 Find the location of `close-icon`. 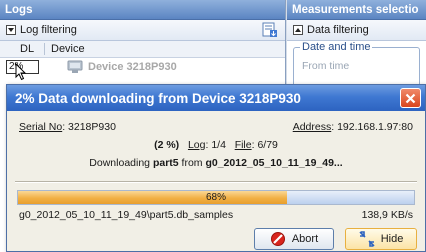

close-icon is located at coordinates (410, 98).